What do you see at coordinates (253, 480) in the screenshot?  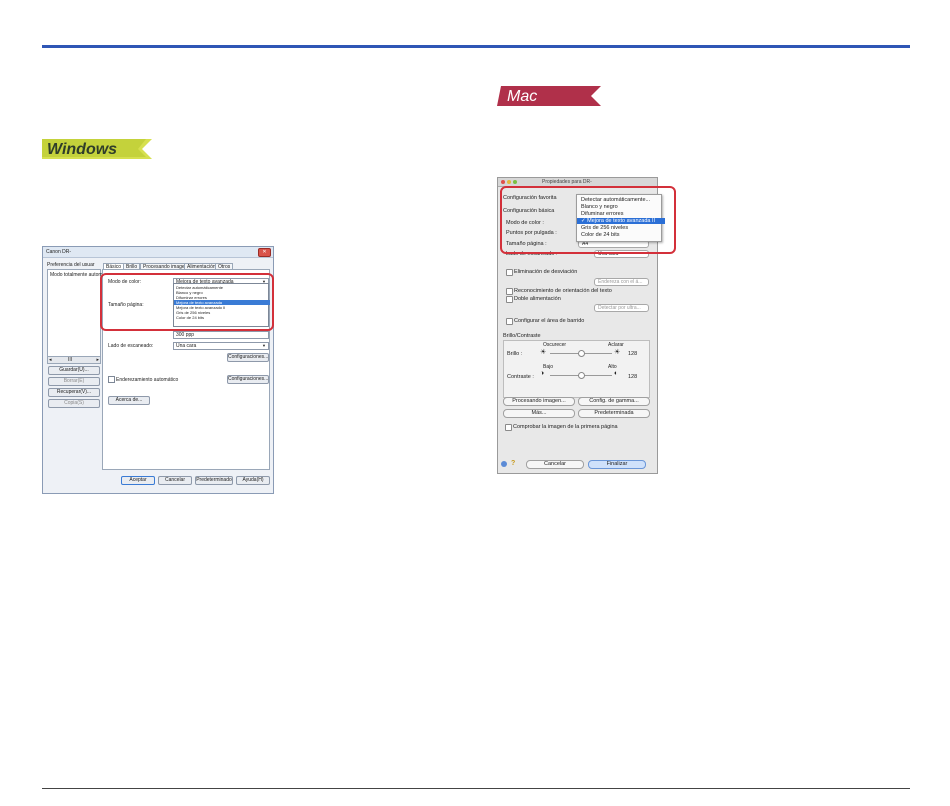 I see `help-button: Ayuda(H)` at bounding box center [253, 480].